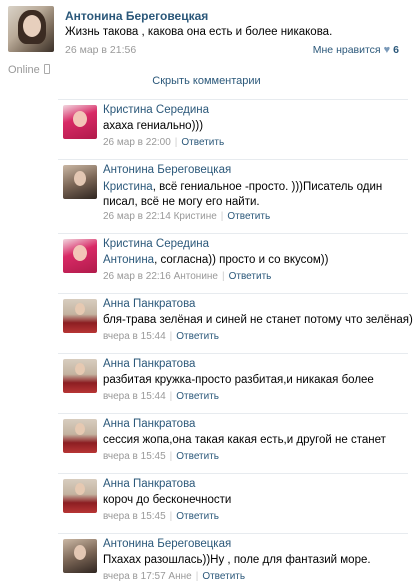 This screenshot has width=413, height=583. I want to click on comment-body: , согласна)) просто и со вкусом)), so click(241, 260).